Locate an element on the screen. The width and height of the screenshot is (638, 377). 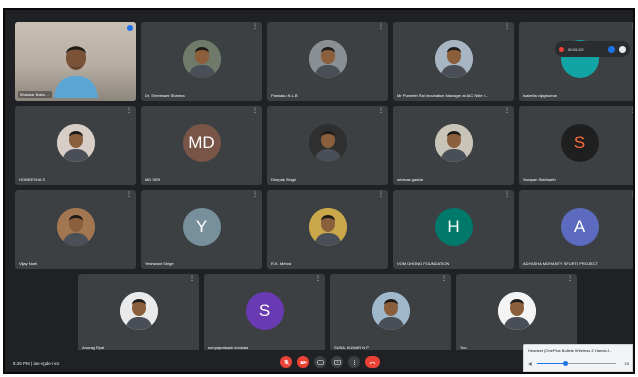
participant-name: Isabella vijaykumar is located at coordinates (540, 95).